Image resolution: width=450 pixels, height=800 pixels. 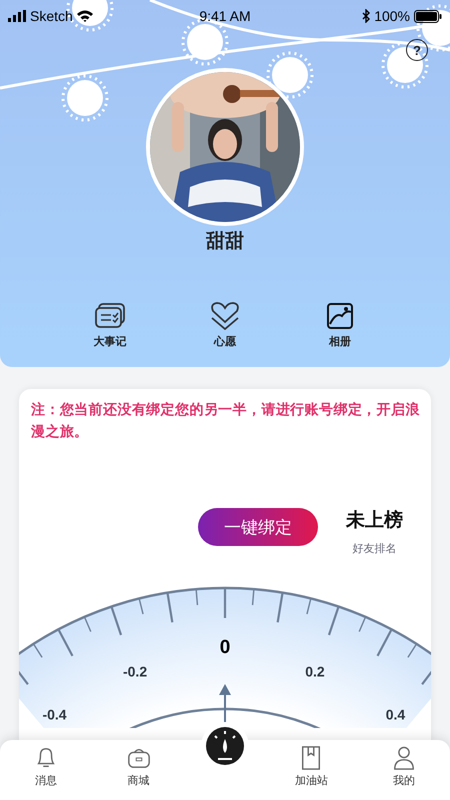 I want to click on notes-icon, so click(x=110, y=316).